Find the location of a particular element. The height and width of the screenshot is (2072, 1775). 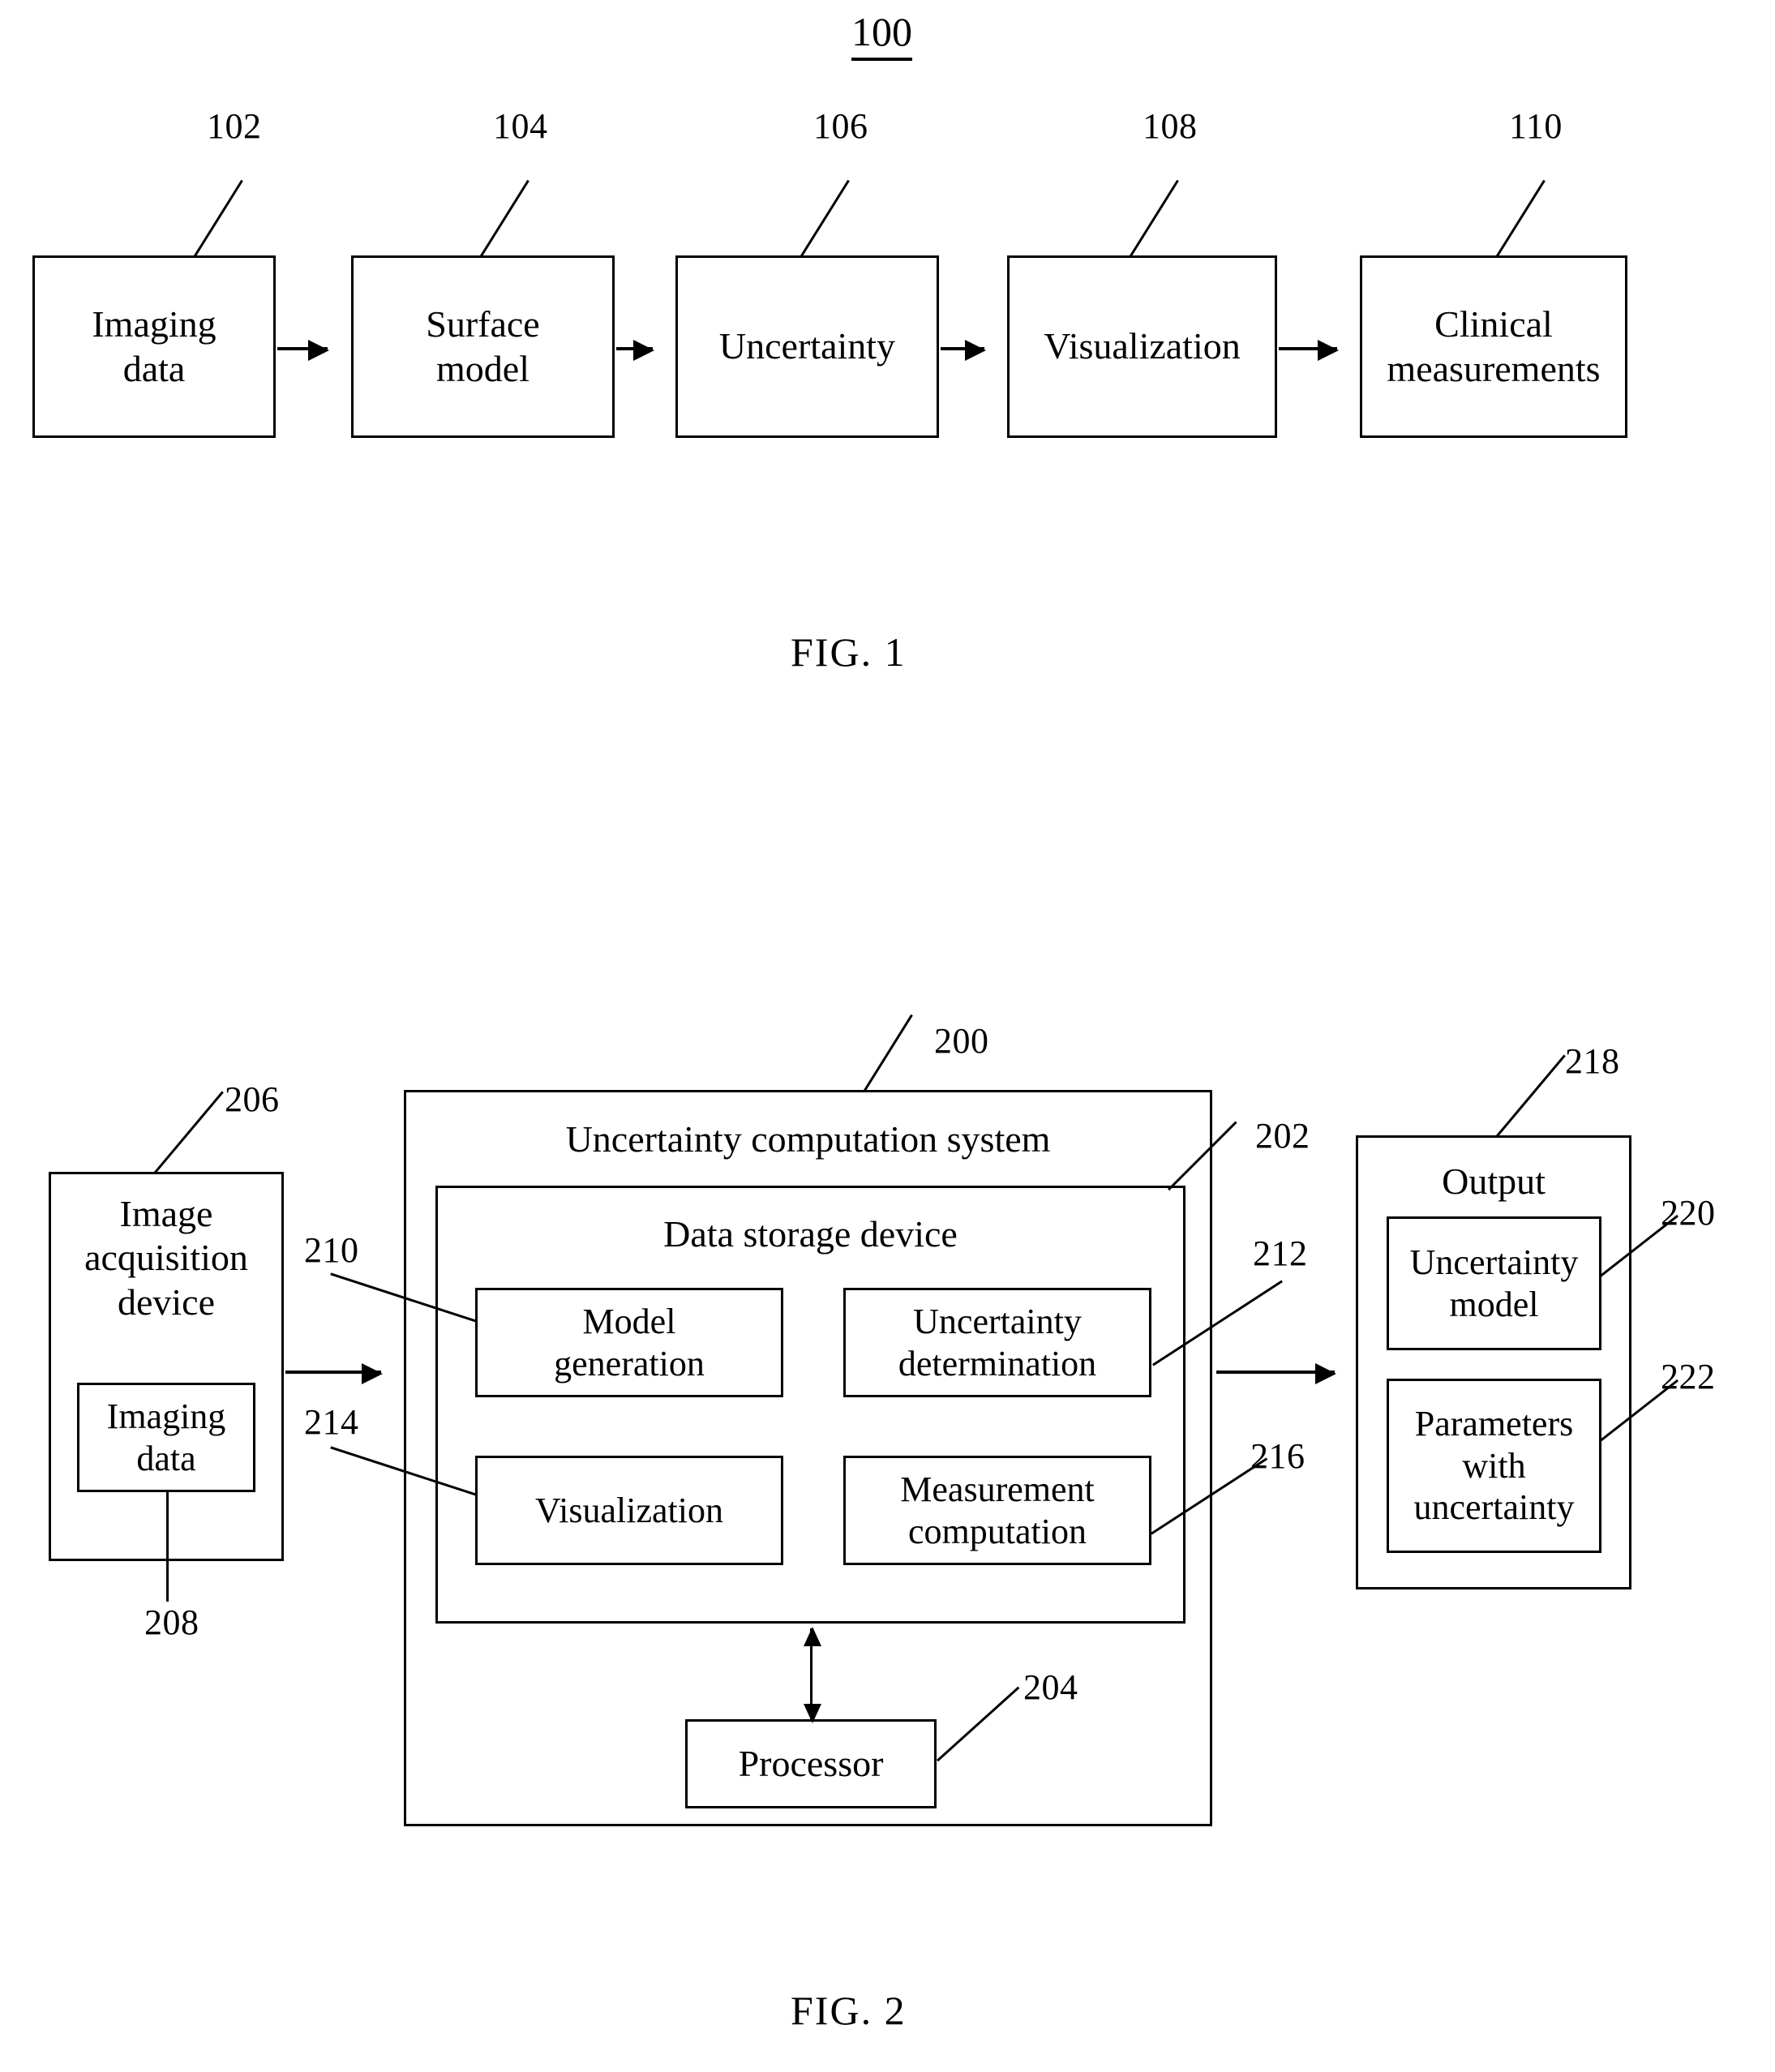

figure2-caption: FIG. 2 is located at coordinates (849, 2010).